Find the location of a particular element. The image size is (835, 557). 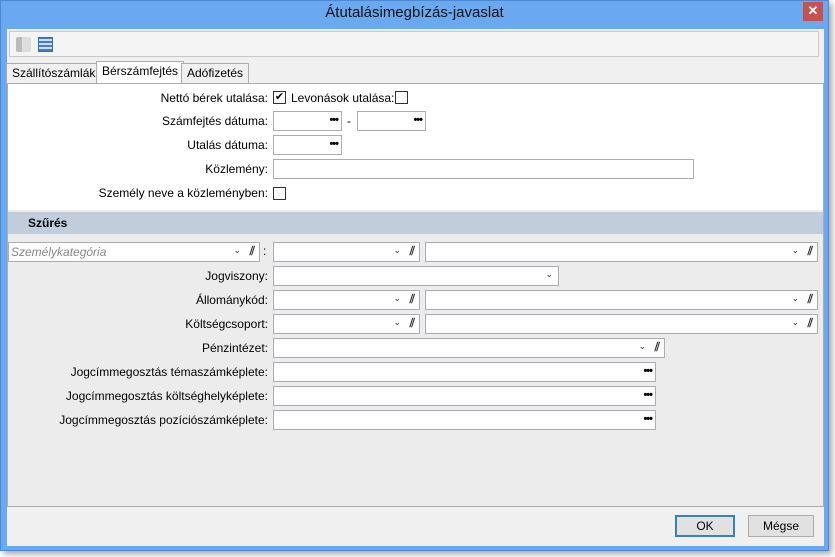

netto-checkbox: ✔ is located at coordinates (279, 97).